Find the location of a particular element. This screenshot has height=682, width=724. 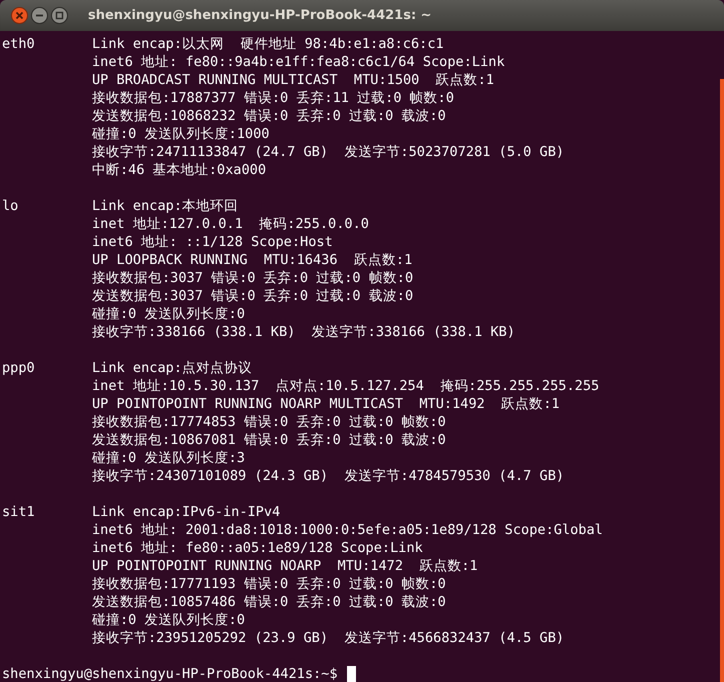

output-line: UP LOOPBACK RUNNING MTU:16436 跃点数:1 is located at coordinates (253, 260).